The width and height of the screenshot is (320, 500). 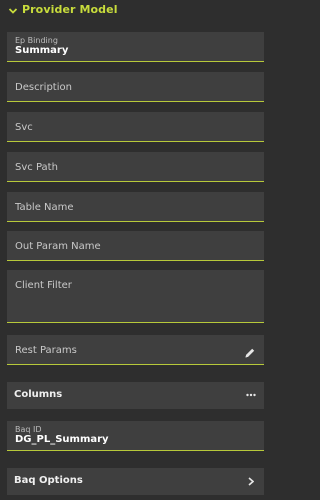 I want to click on ep-binding-label: Ep Binding, so click(x=36, y=40).